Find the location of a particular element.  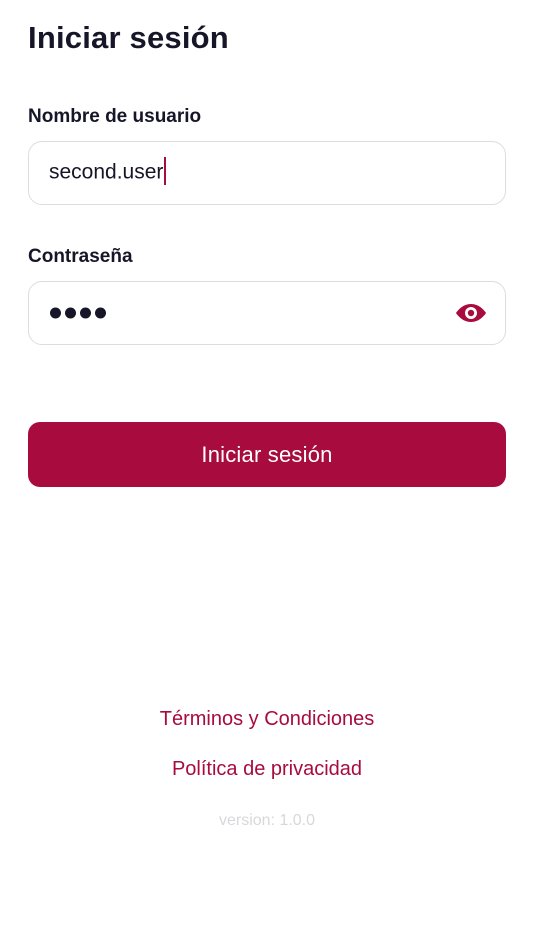

password-masked-value is located at coordinates (78, 313).